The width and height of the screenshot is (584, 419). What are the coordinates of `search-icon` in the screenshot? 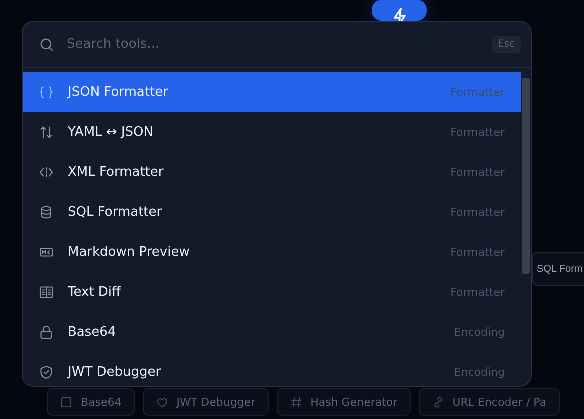 It's located at (47, 44).